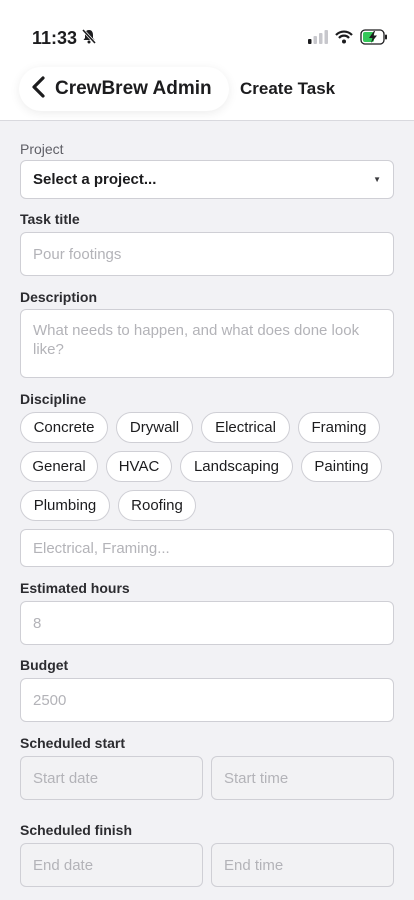  Describe the element at coordinates (76, 830) in the screenshot. I see `scheduled-finish-label: Scheduled finish` at that location.